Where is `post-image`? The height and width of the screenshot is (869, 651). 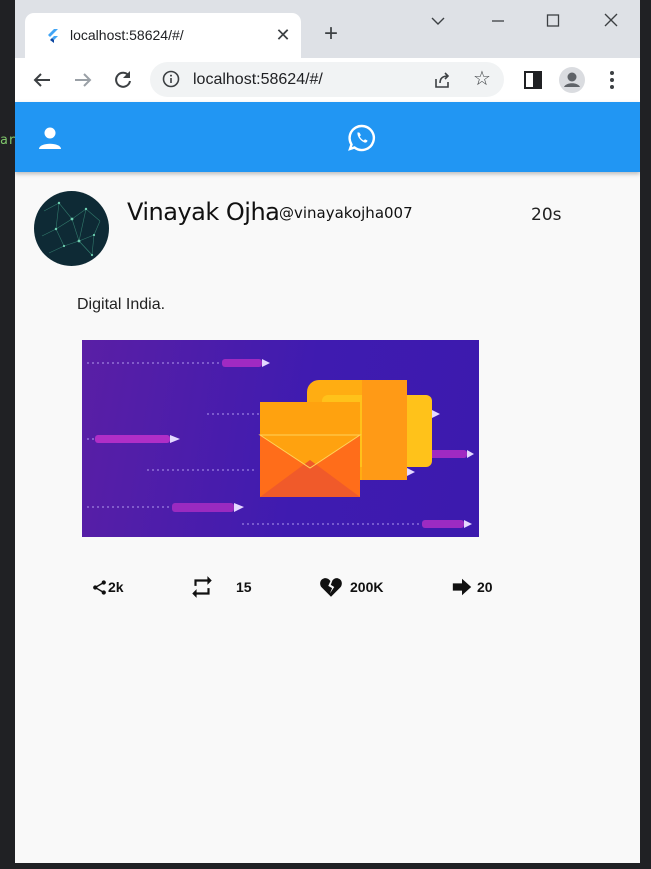
post-image is located at coordinates (280, 438).